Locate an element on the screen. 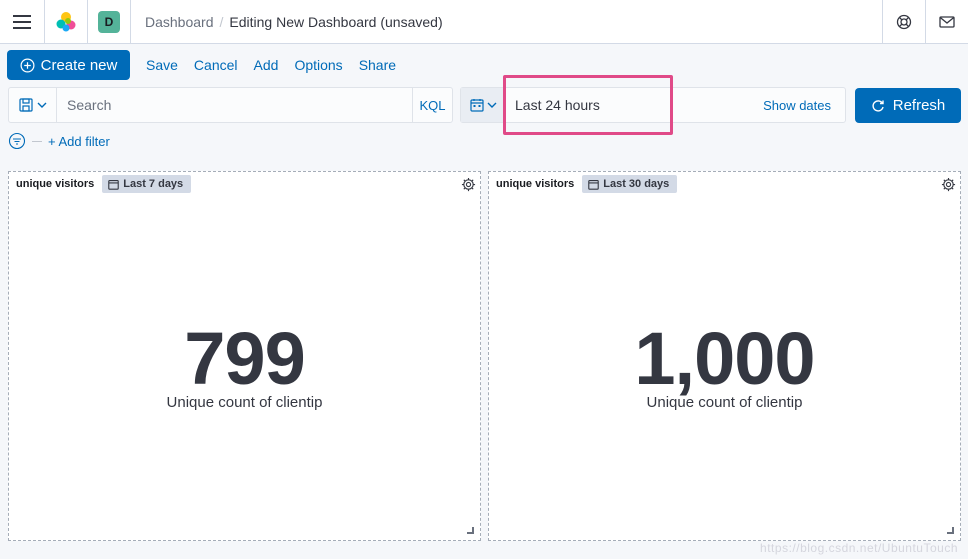 Image resolution: width=968 pixels, height=559 pixels. newsfeed-button is located at coordinates (946, 22).